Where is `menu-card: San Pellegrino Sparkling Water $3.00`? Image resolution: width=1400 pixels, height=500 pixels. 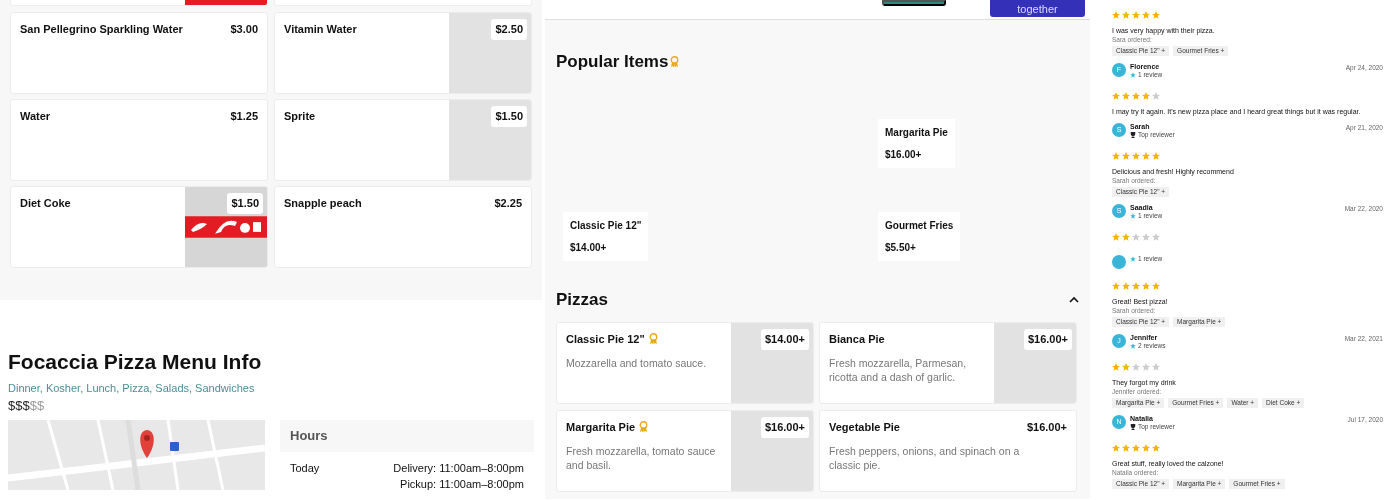 menu-card: San Pellegrino Sparkling Water $3.00 is located at coordinates (139, 53).